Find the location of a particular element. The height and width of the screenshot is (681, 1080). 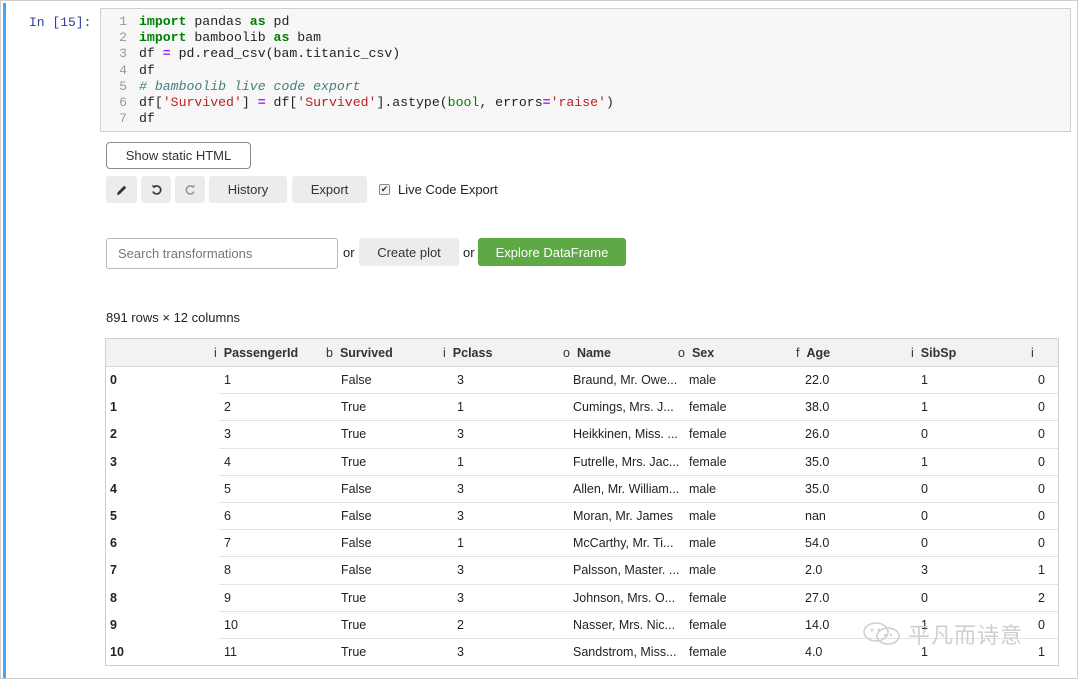

export-button: Export is located at coordinates (329, 189).